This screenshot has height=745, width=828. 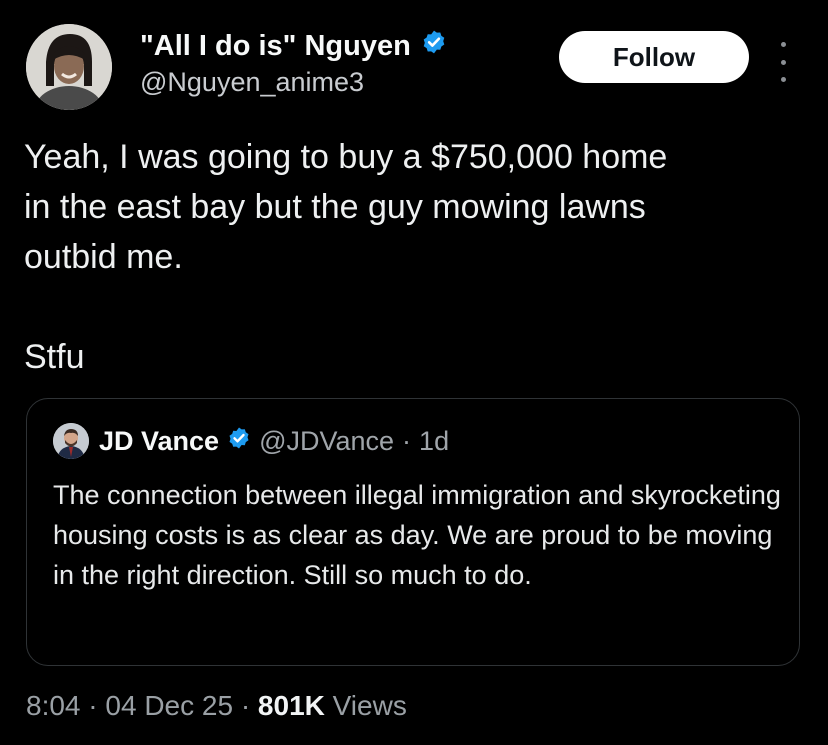 I want to click on quoted-author-avatar, so click(x=71, y=441).